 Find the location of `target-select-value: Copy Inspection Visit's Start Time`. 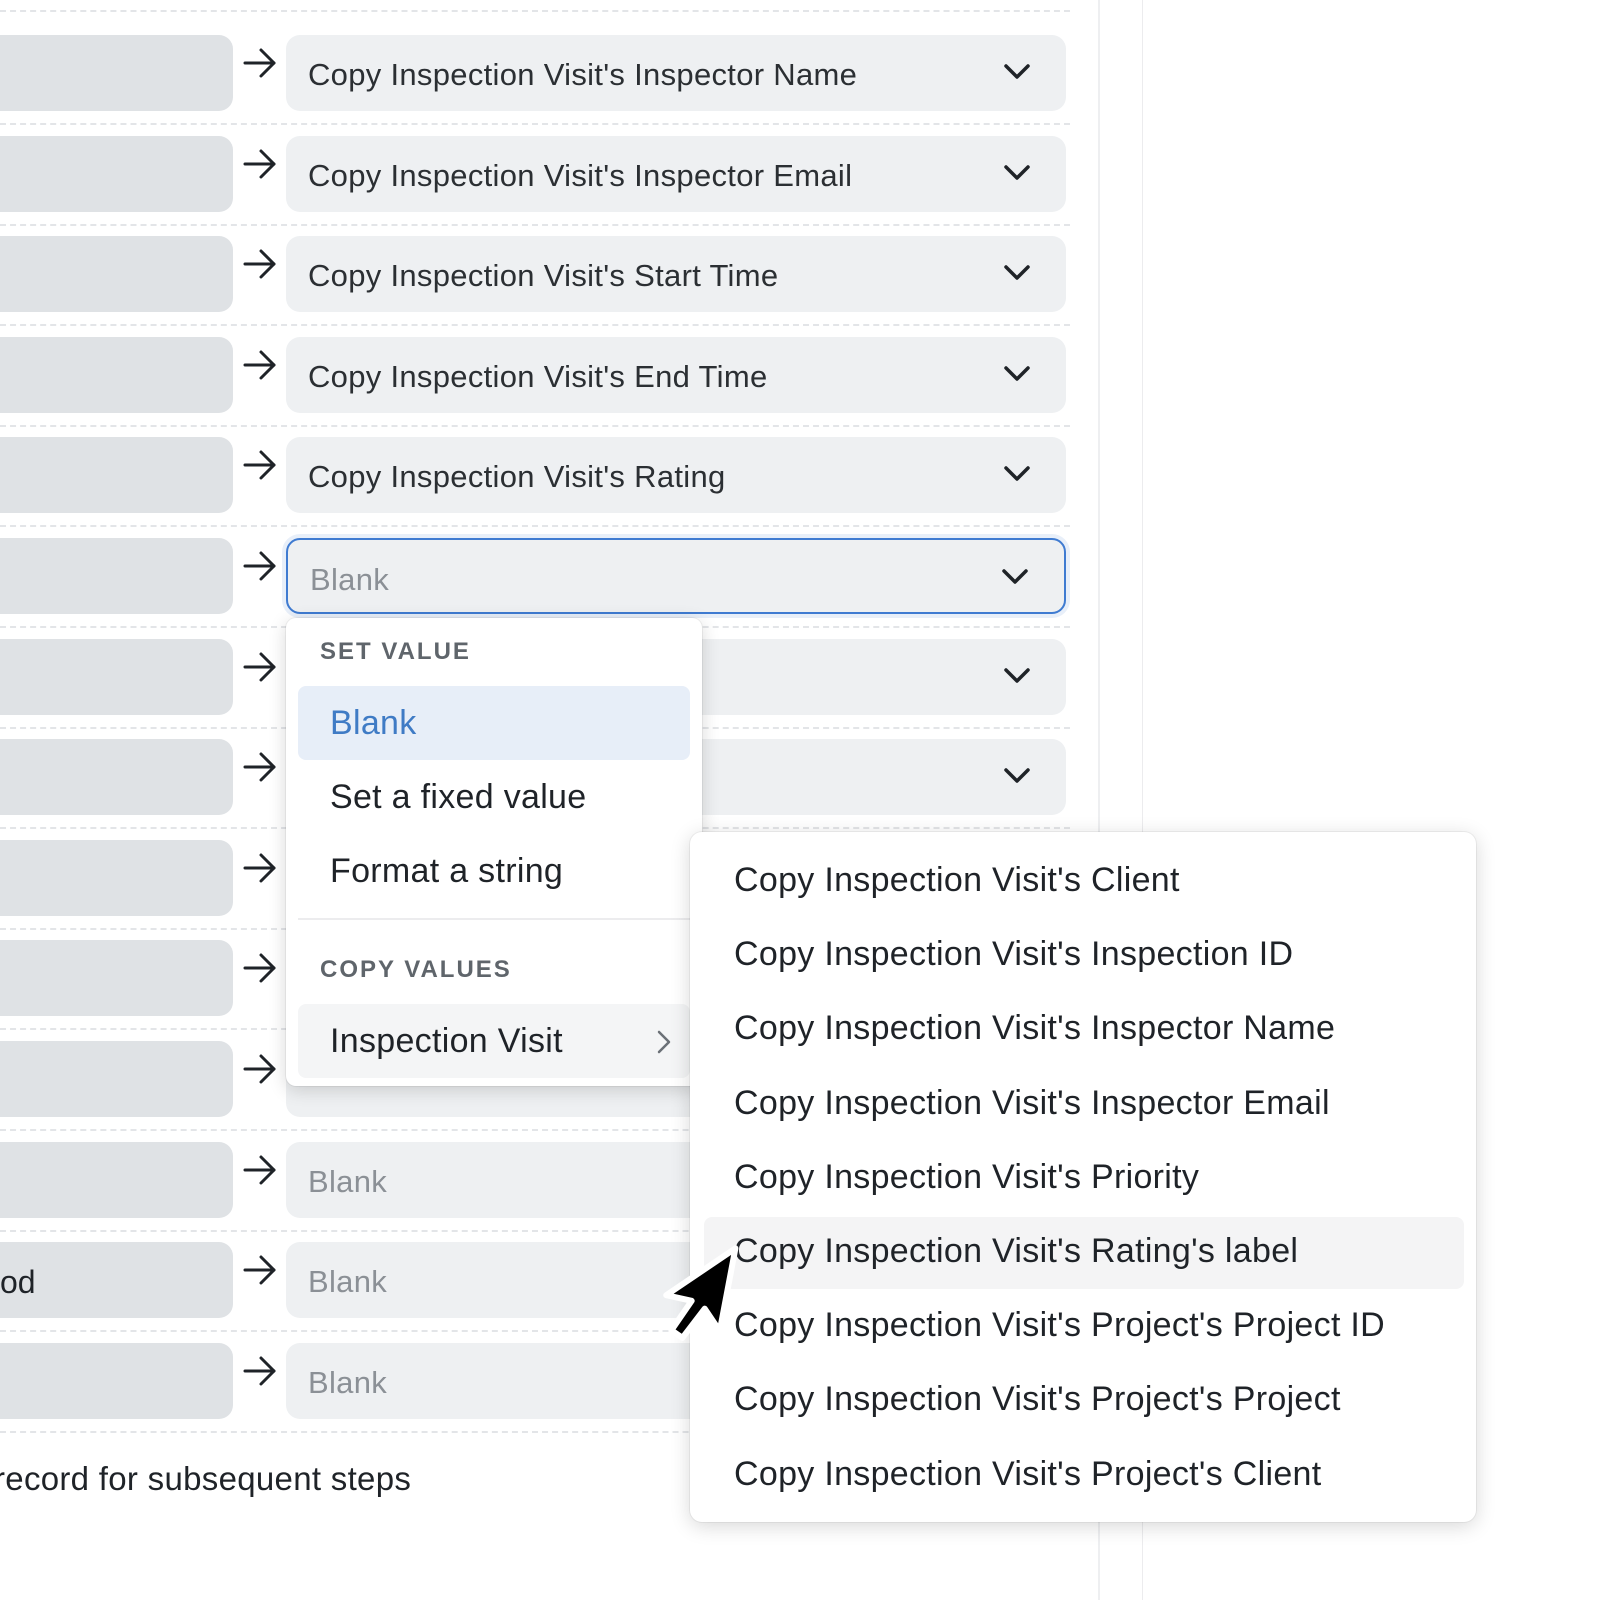

target-select-value: Copy Inspection Visit's Start Time is located at coordinates (543, 276).